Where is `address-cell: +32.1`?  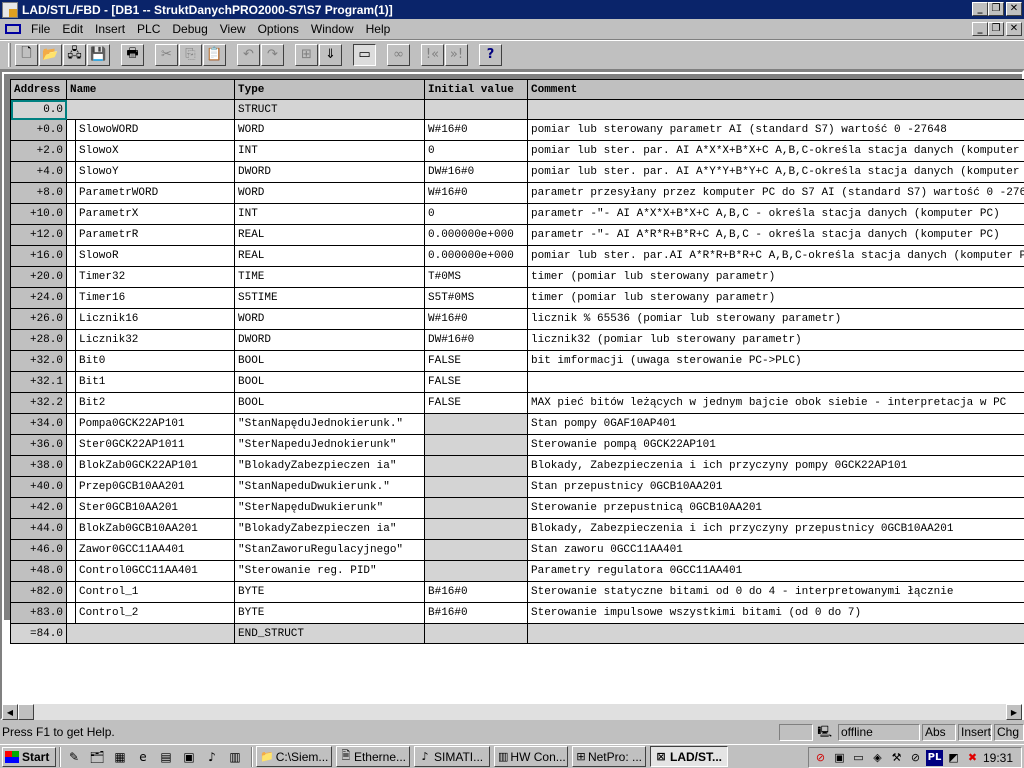 address-cell: +32.1 is located at coordinates (38, 382).